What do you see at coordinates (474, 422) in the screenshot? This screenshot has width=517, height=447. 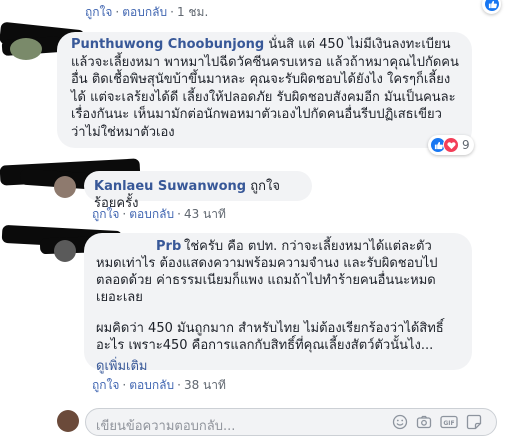 I see `sticker-icon` at bounding box center [474, 422].